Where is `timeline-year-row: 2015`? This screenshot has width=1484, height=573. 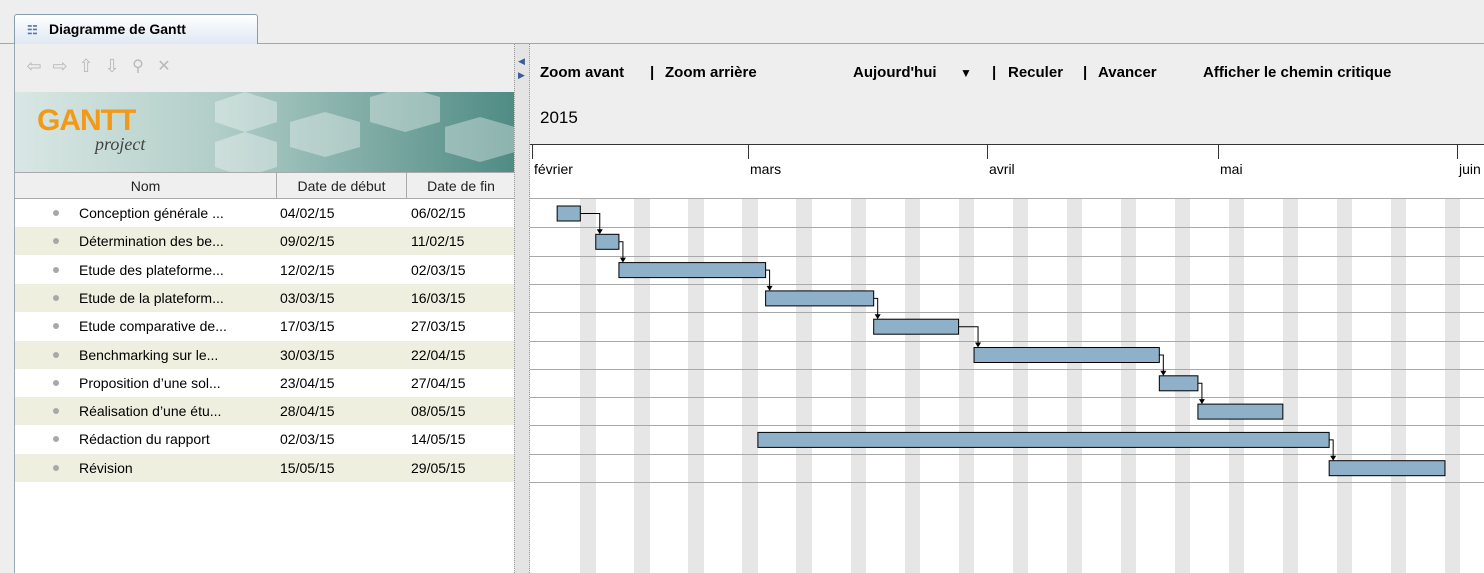
timeline-year-row: 2015 is located at coordinates (1007, 123).